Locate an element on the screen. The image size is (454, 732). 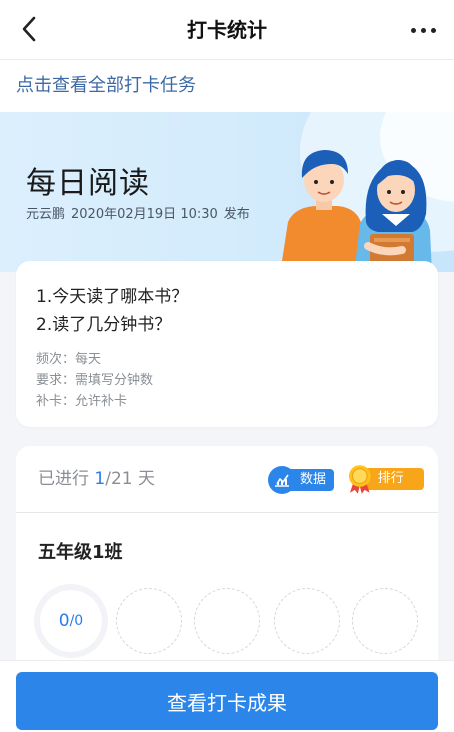
submission-count: 0/0 is located at coordinates (71, 621).